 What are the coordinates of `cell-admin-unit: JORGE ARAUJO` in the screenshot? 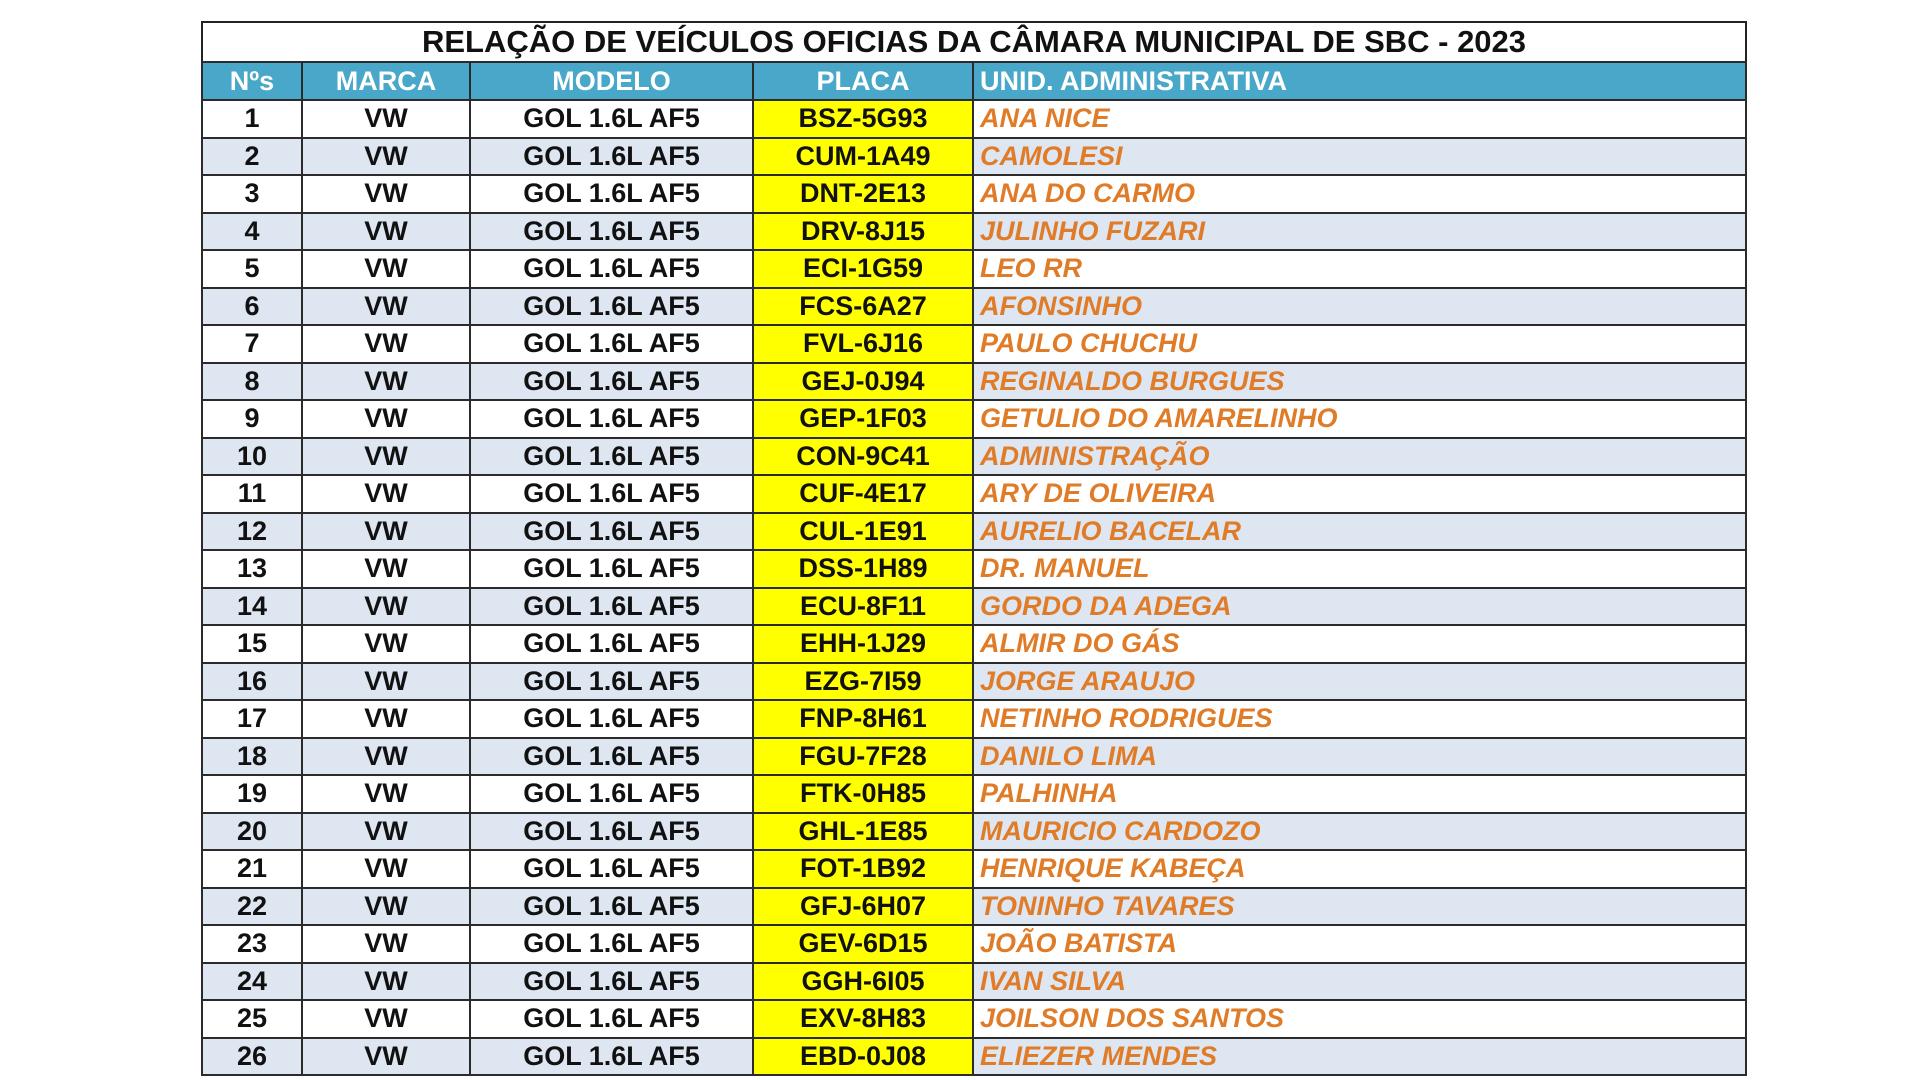 It's located at (1359, 681).